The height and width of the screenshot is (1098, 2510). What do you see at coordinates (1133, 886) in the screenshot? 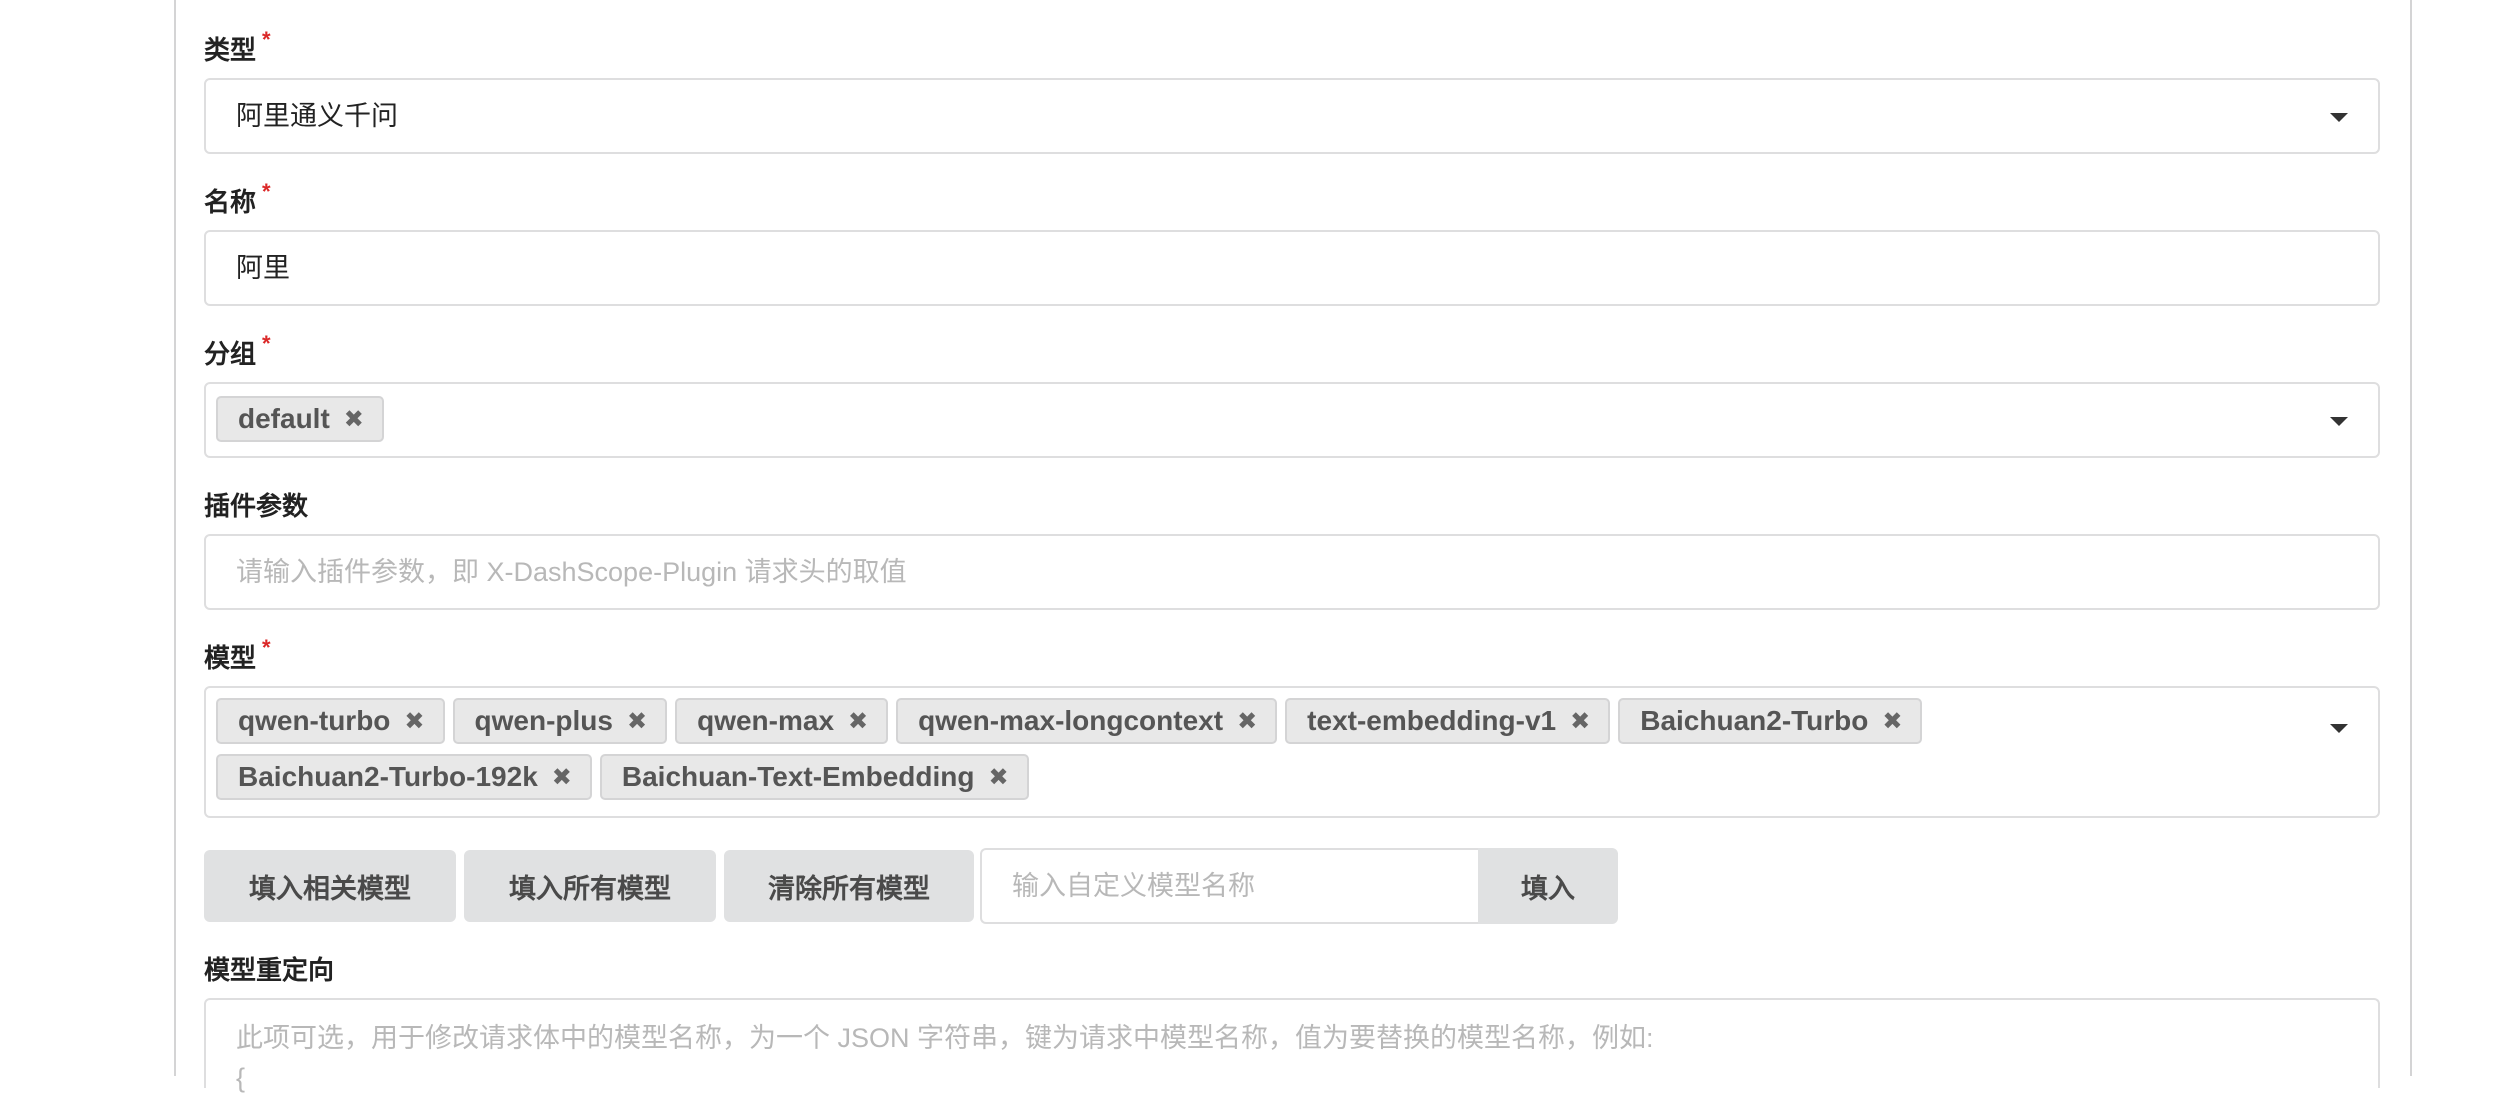
I see `custom-model-placeholder: 输入自定义模型名称` at bounding box center [1133, 886].